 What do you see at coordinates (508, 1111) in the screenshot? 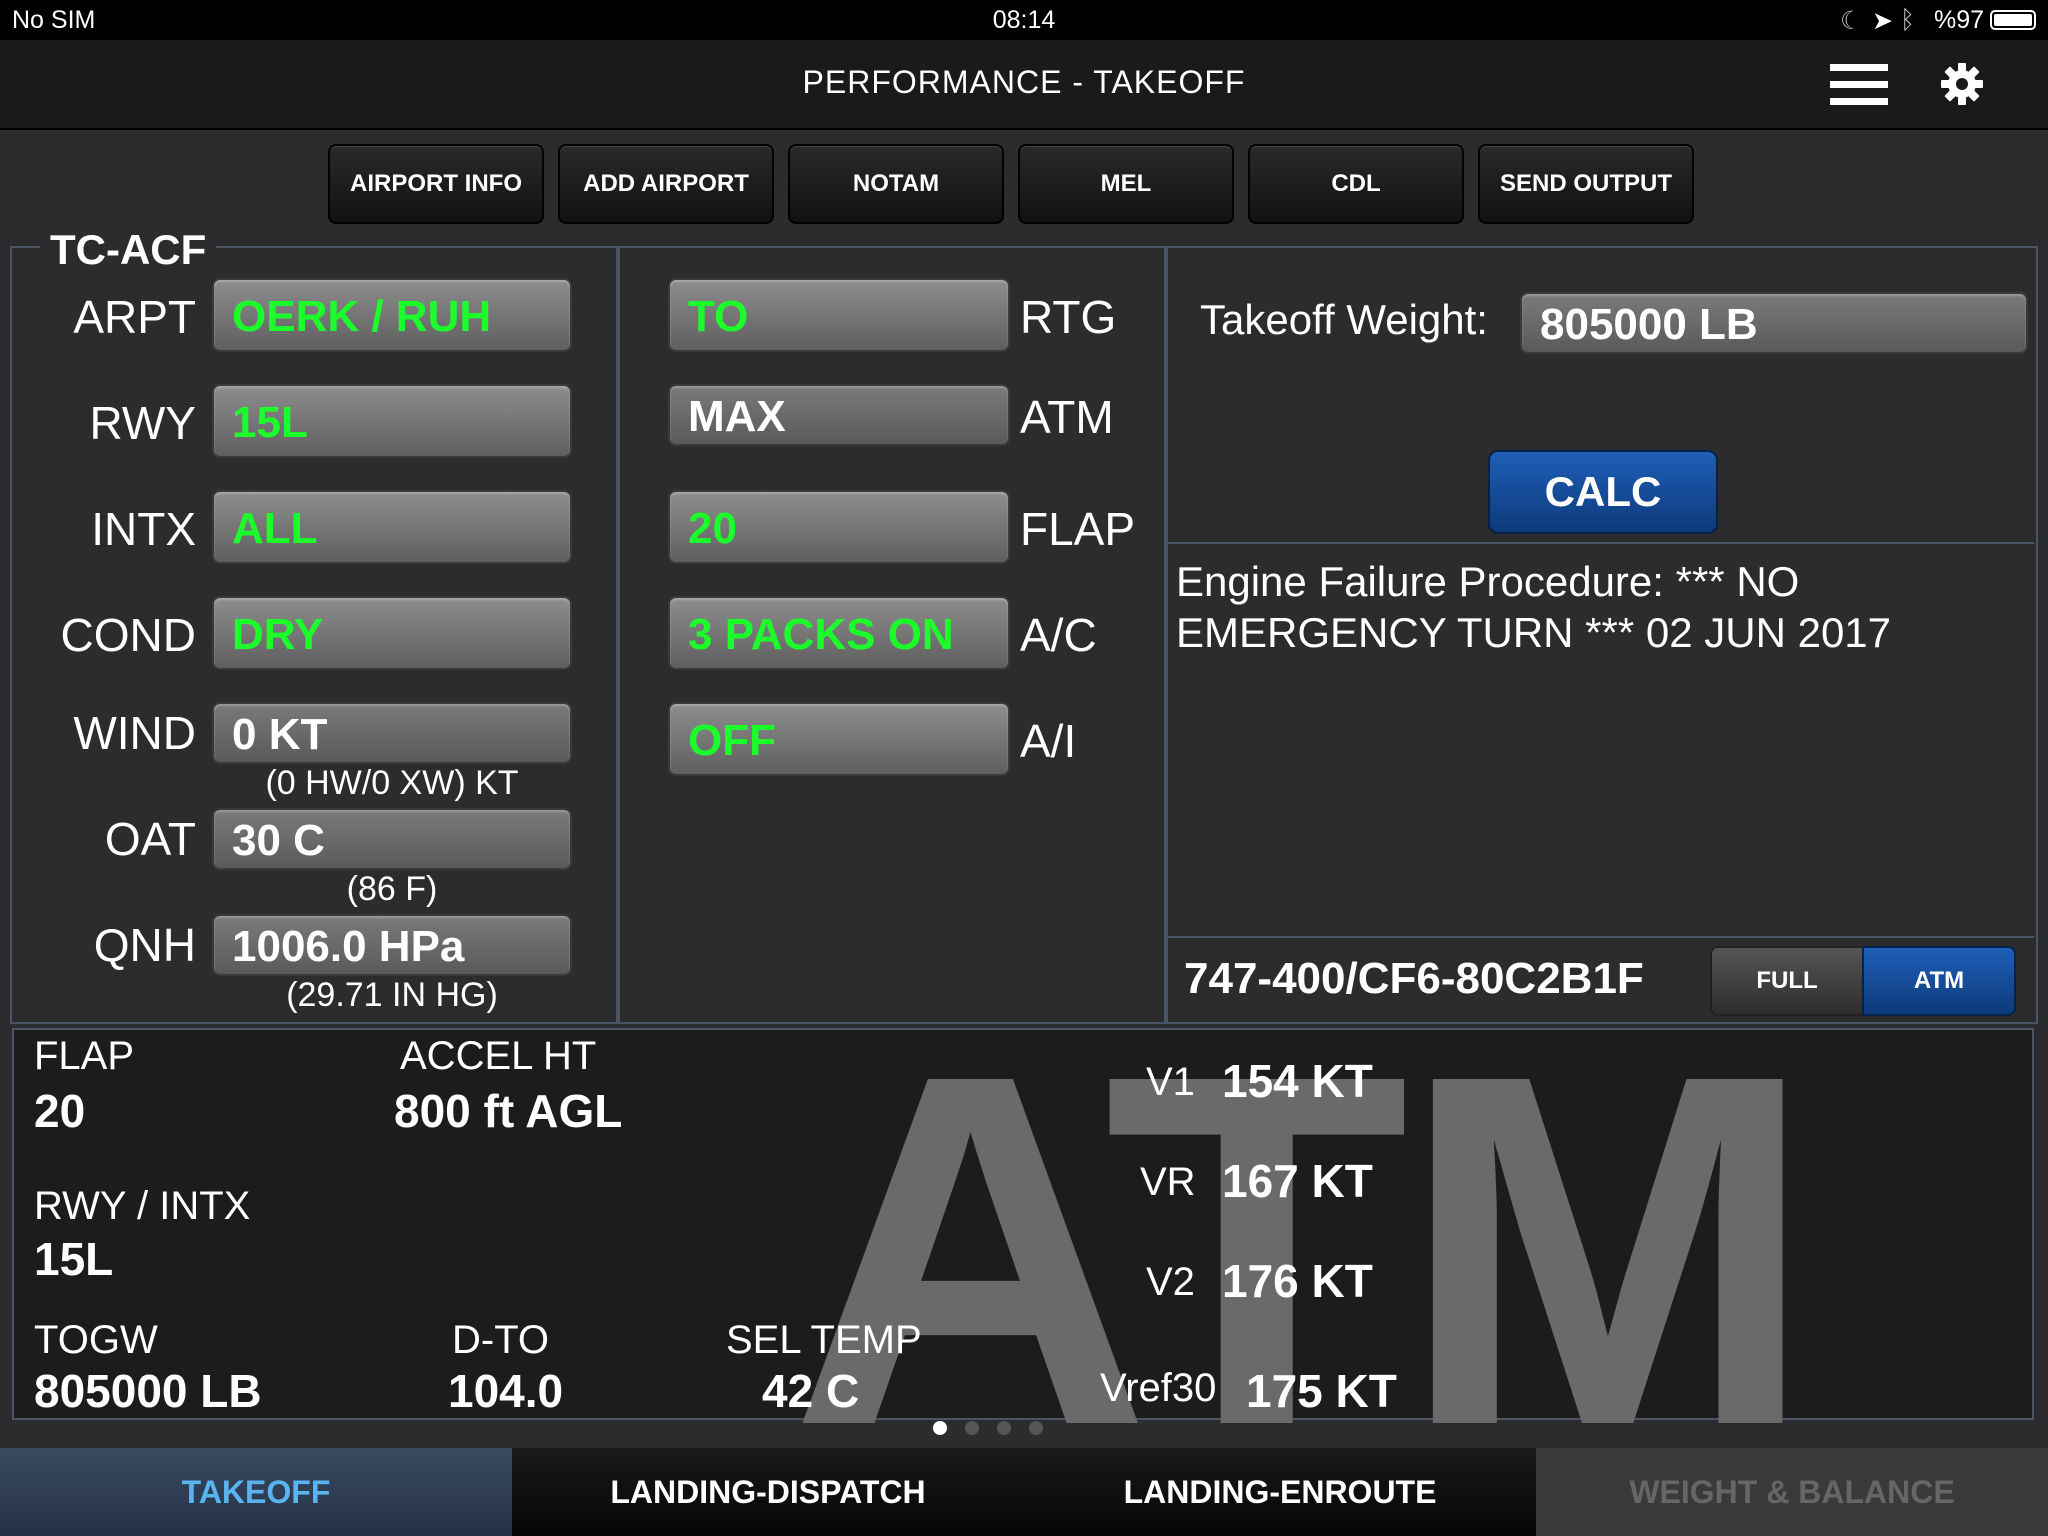
I see `accel-height-value: 800 ft AGL` at bounding box center [508, 1111].